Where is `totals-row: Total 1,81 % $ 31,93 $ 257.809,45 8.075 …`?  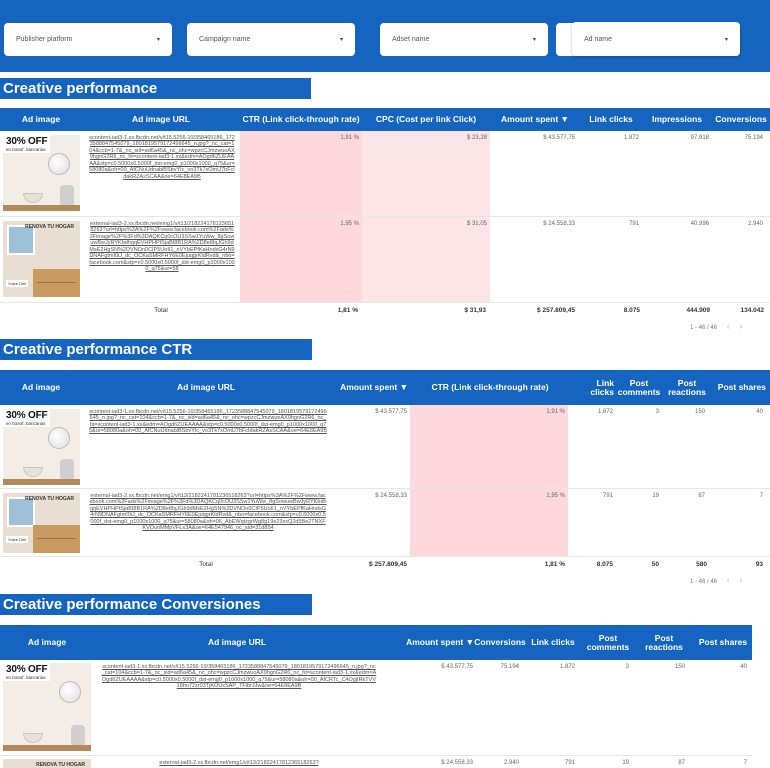
totals-row: Total 1,81 % $ 31,93 $ 257.809,45 8.075 … is located at coordinates (385, 312).